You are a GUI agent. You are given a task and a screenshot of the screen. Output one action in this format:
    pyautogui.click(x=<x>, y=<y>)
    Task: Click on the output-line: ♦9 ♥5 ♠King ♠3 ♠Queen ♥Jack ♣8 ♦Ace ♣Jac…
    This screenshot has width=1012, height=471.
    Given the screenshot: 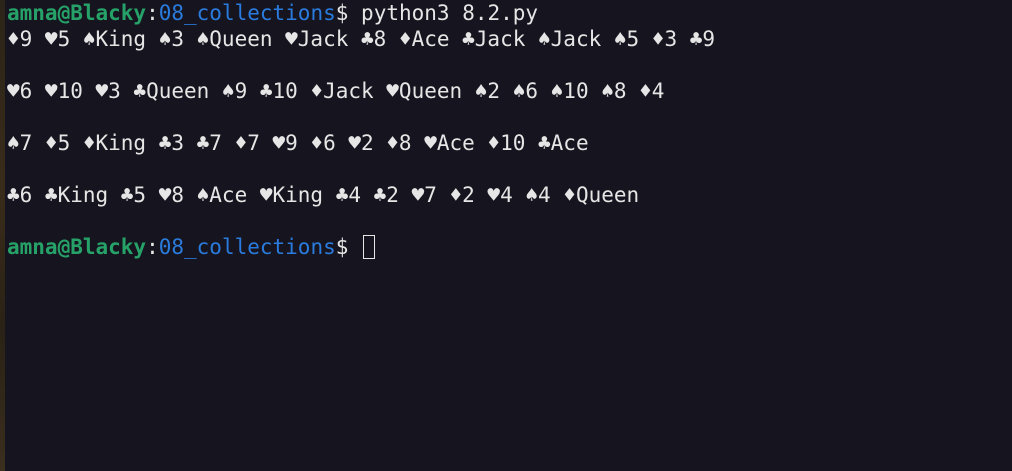 What is the action you would take?
    pyautogui.click(x=361, y=39)
    